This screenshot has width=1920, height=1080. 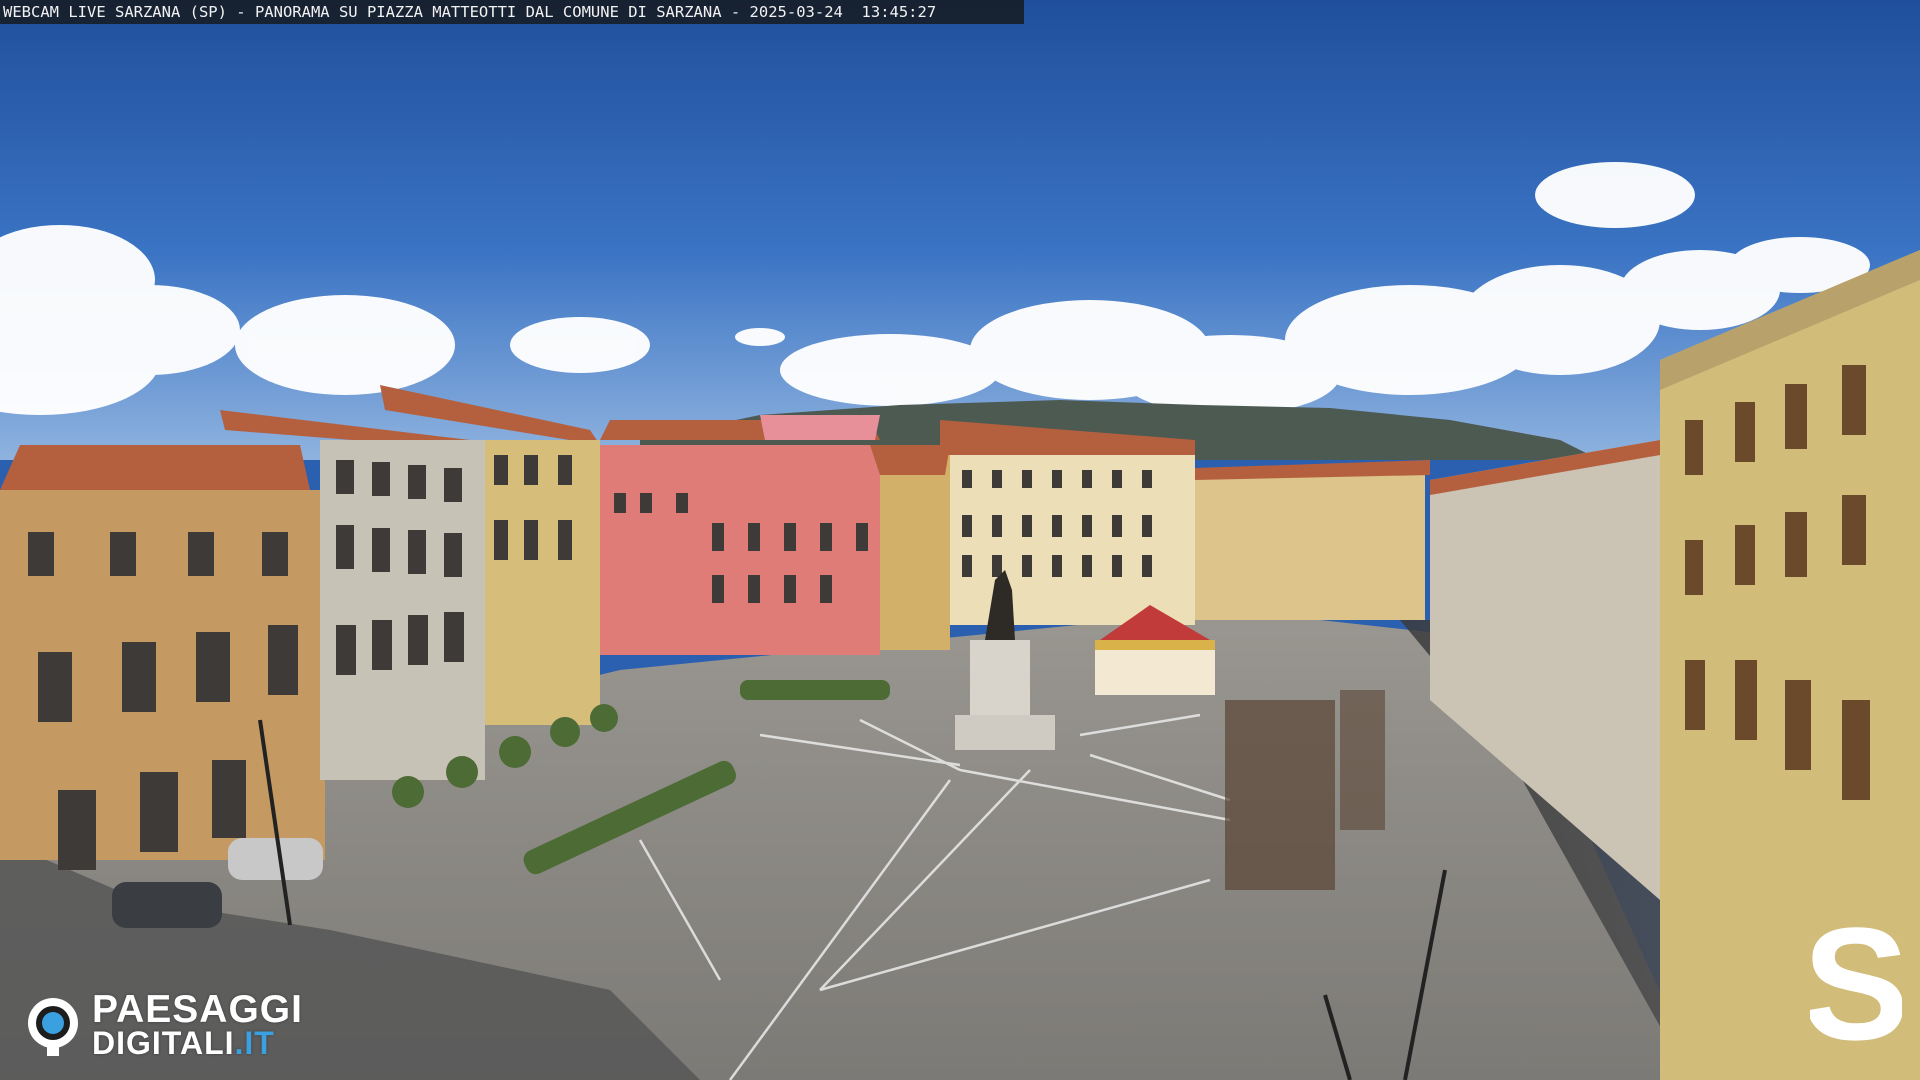 What do you see at coordinates (162, 657) in the screenshot?
I see `left-building-ochre` at bounding box center [162, 657].